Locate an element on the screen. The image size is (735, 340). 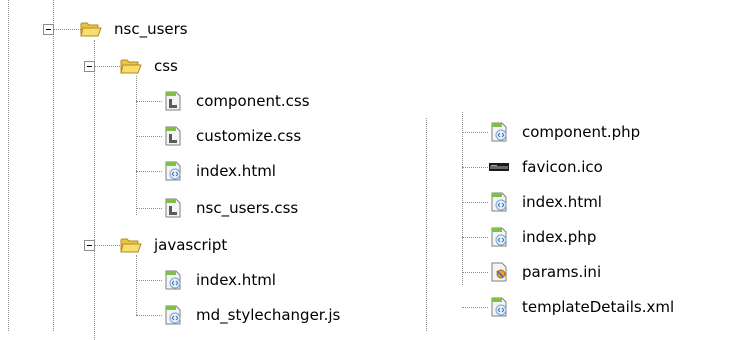
tree-node-component-css: component.css is located at coordinates (236, 101).